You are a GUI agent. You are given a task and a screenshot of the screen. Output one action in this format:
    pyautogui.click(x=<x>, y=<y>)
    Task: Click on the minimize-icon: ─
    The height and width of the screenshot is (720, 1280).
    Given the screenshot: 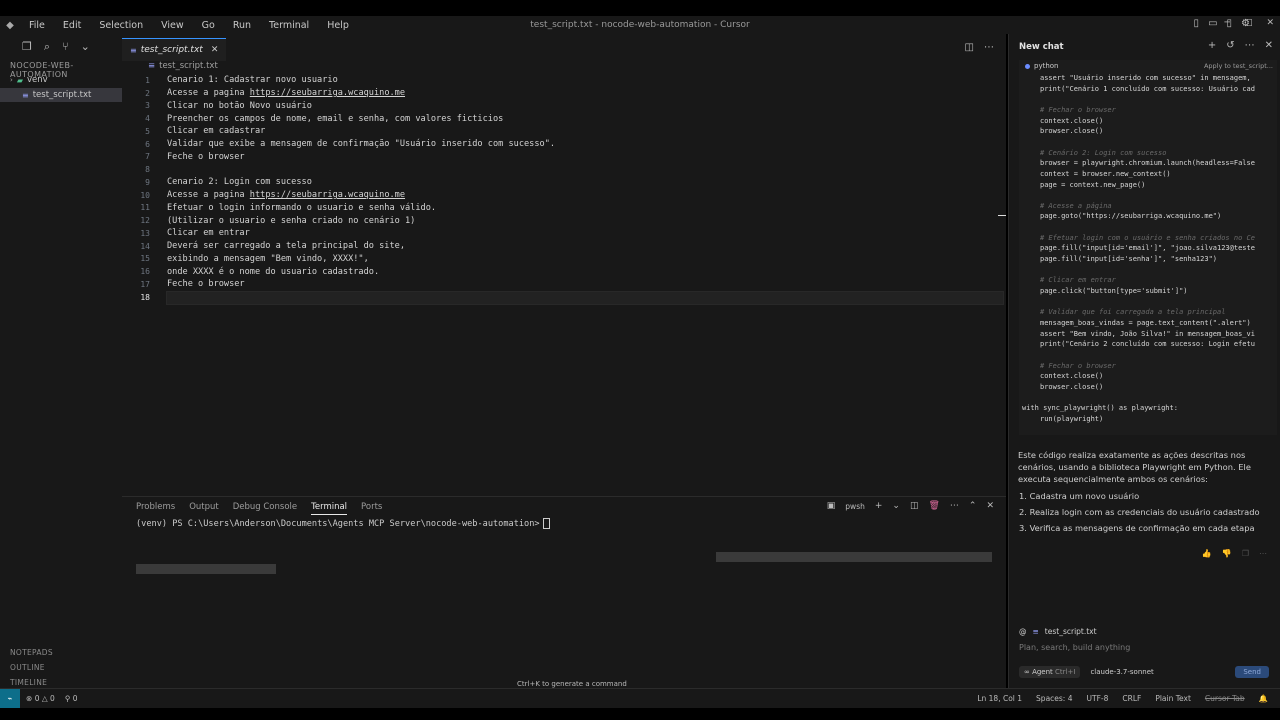 What is the action you would take?
    pyautogui.click(x=1227, y=23)
    